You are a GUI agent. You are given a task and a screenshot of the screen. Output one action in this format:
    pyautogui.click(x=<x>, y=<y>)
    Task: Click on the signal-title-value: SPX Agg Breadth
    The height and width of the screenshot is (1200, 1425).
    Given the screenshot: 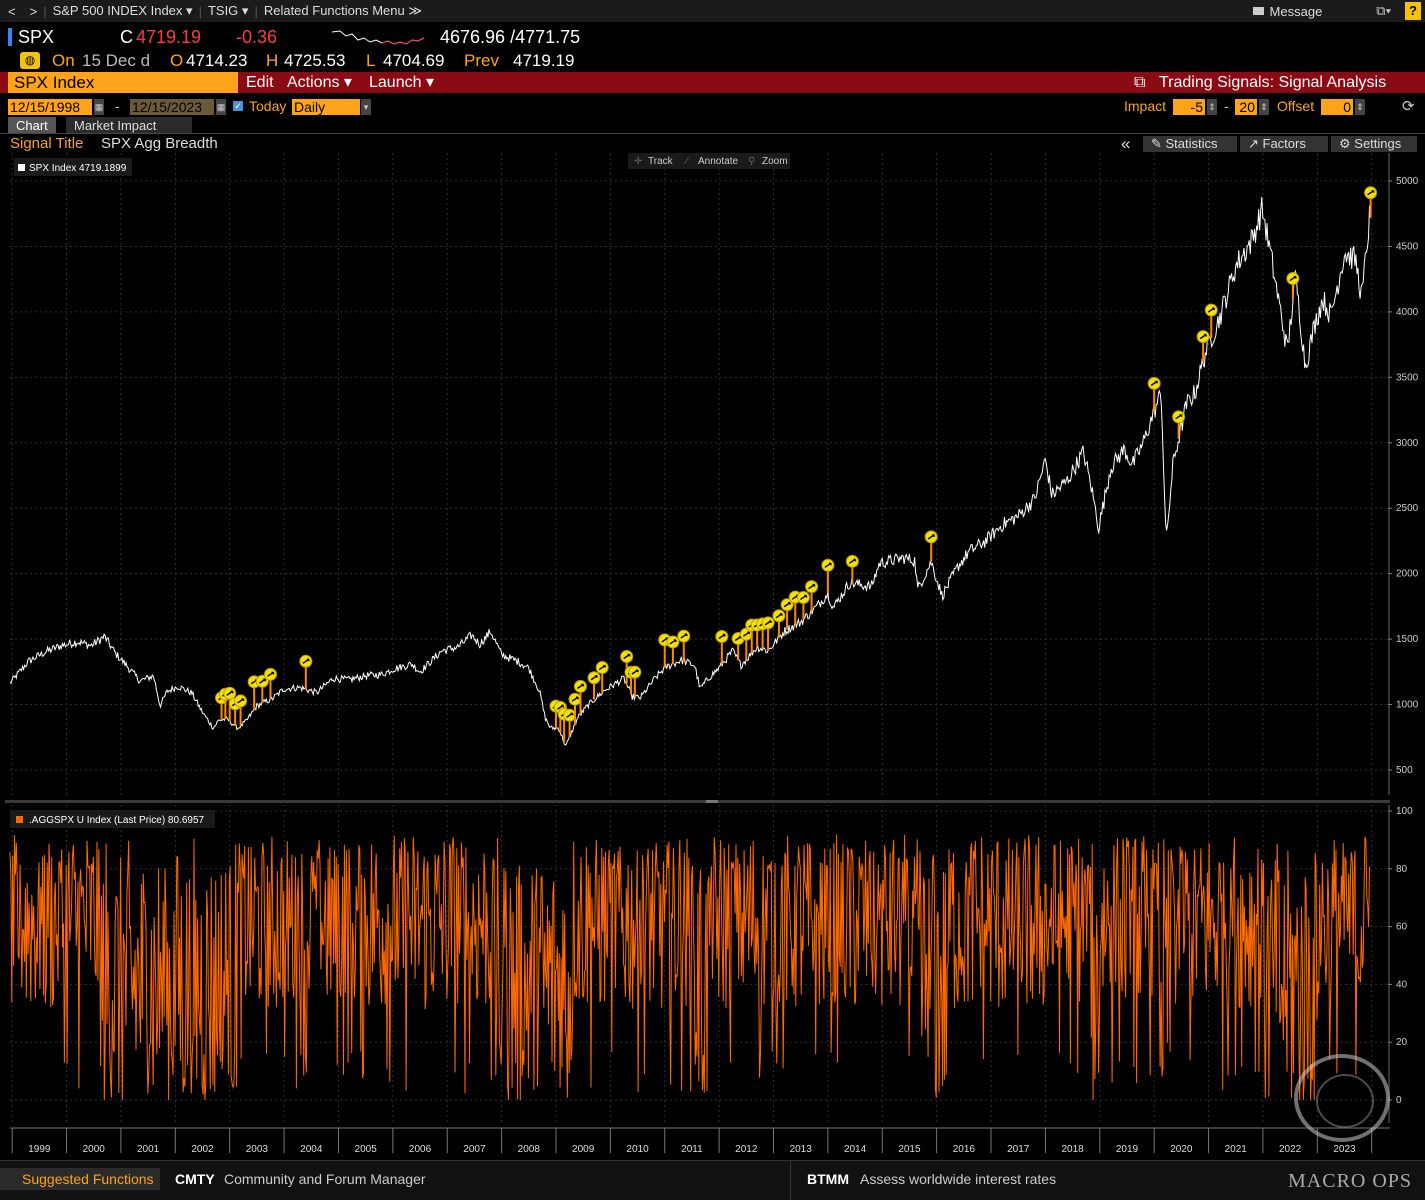 What is the action you would take?
    pyautogui.click(x=159, y=143)
    